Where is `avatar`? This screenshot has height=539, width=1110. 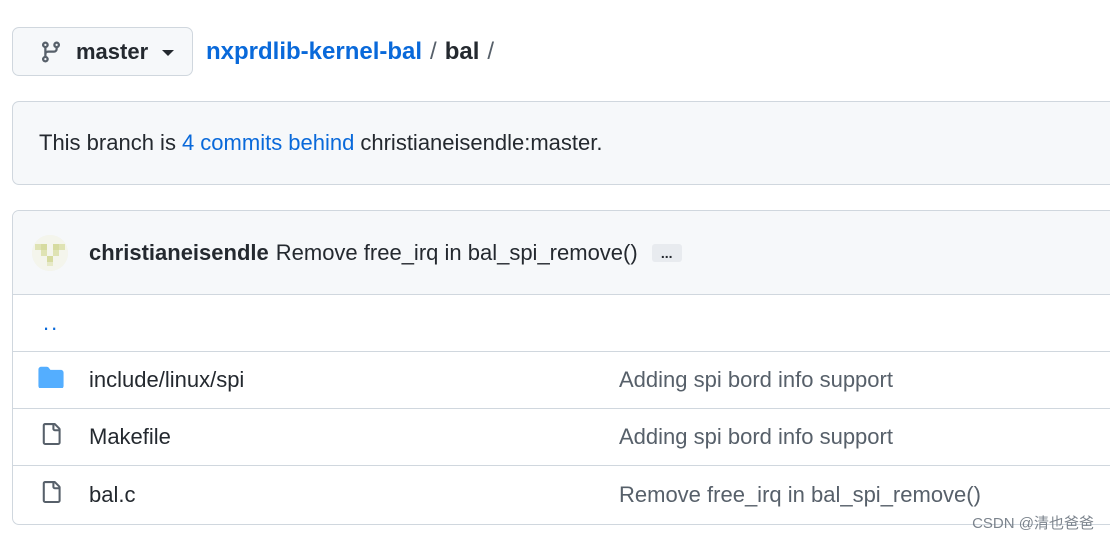 avatar is located at coordinates (50, 252).